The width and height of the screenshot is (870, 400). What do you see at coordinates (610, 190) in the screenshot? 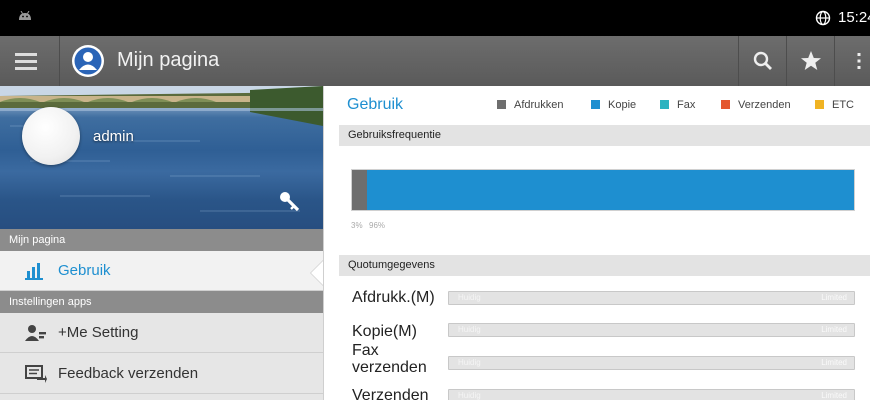
I see `frequency-segment-kopie` at bounding box center [610, 190].